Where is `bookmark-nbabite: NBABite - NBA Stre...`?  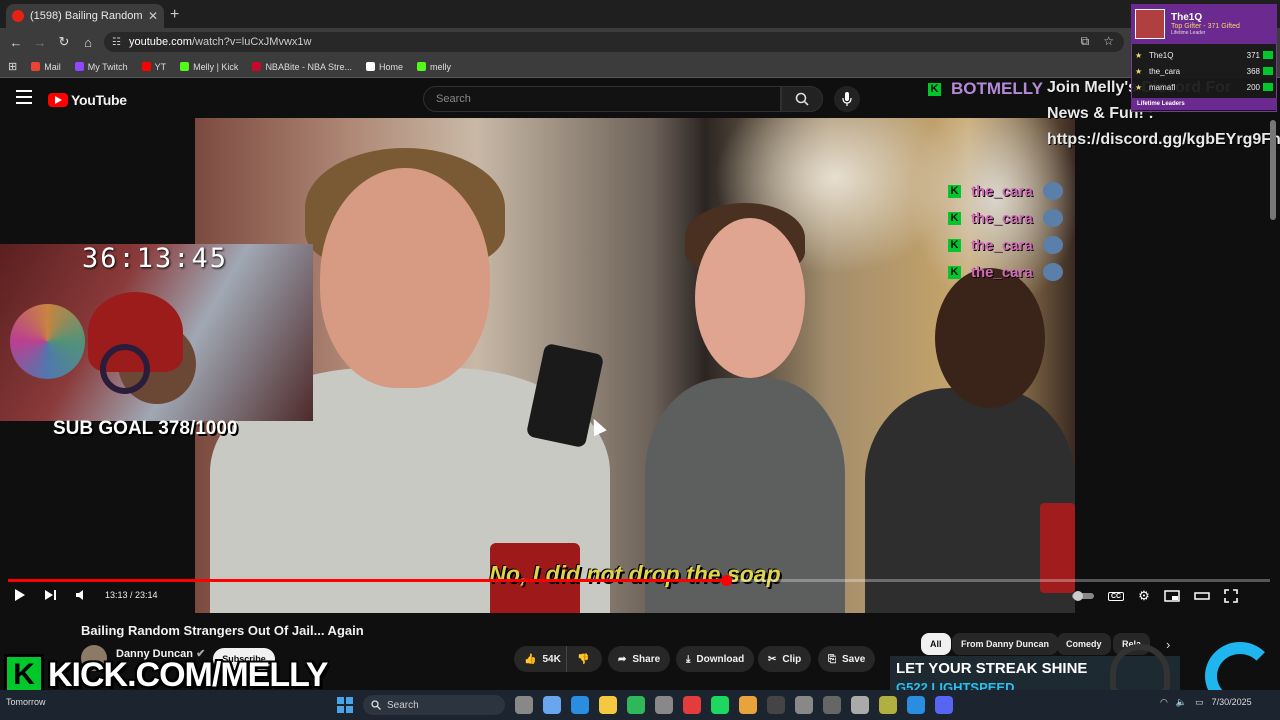
bookmark-nbabite: NBABite - NBA Stre... is located at coordinates (302, 67).